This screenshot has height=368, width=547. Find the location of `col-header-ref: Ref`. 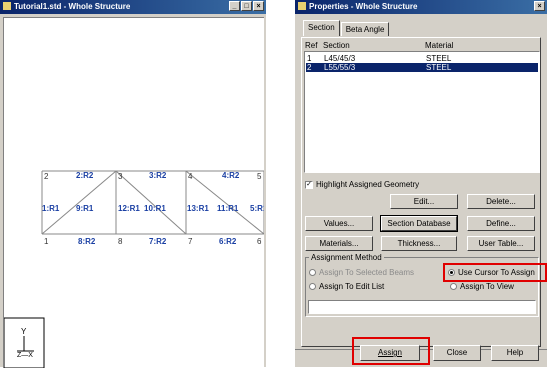

col-header-ref: Ref is located at coordinates (311, 45).